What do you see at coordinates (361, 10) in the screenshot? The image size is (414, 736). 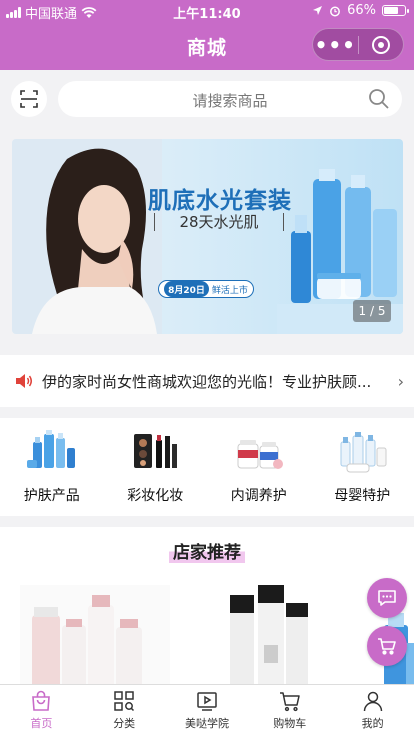 I see `battery-percent: 66%` at bounding box center [361, 10].